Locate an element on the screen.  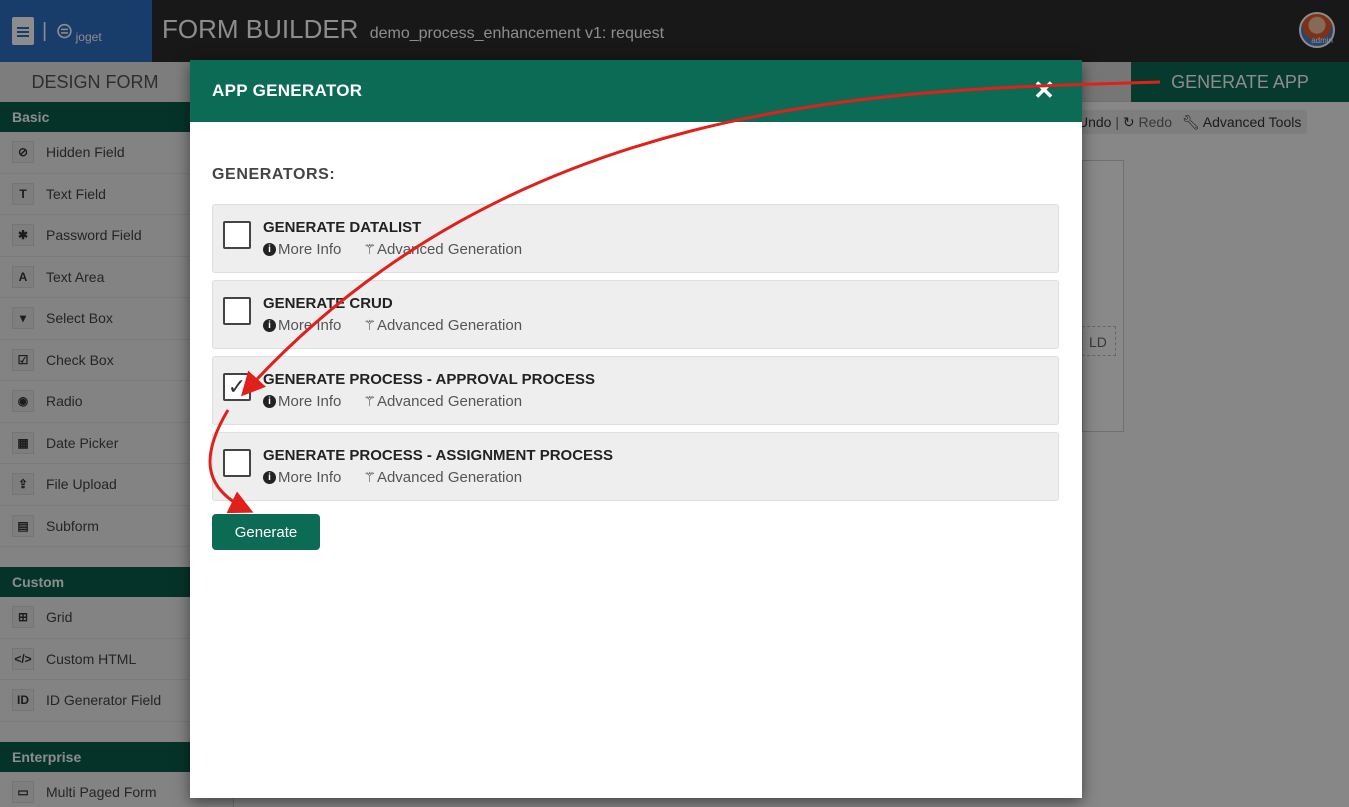
generator-checkbox: ✓ is located at coordinates (237, 387).